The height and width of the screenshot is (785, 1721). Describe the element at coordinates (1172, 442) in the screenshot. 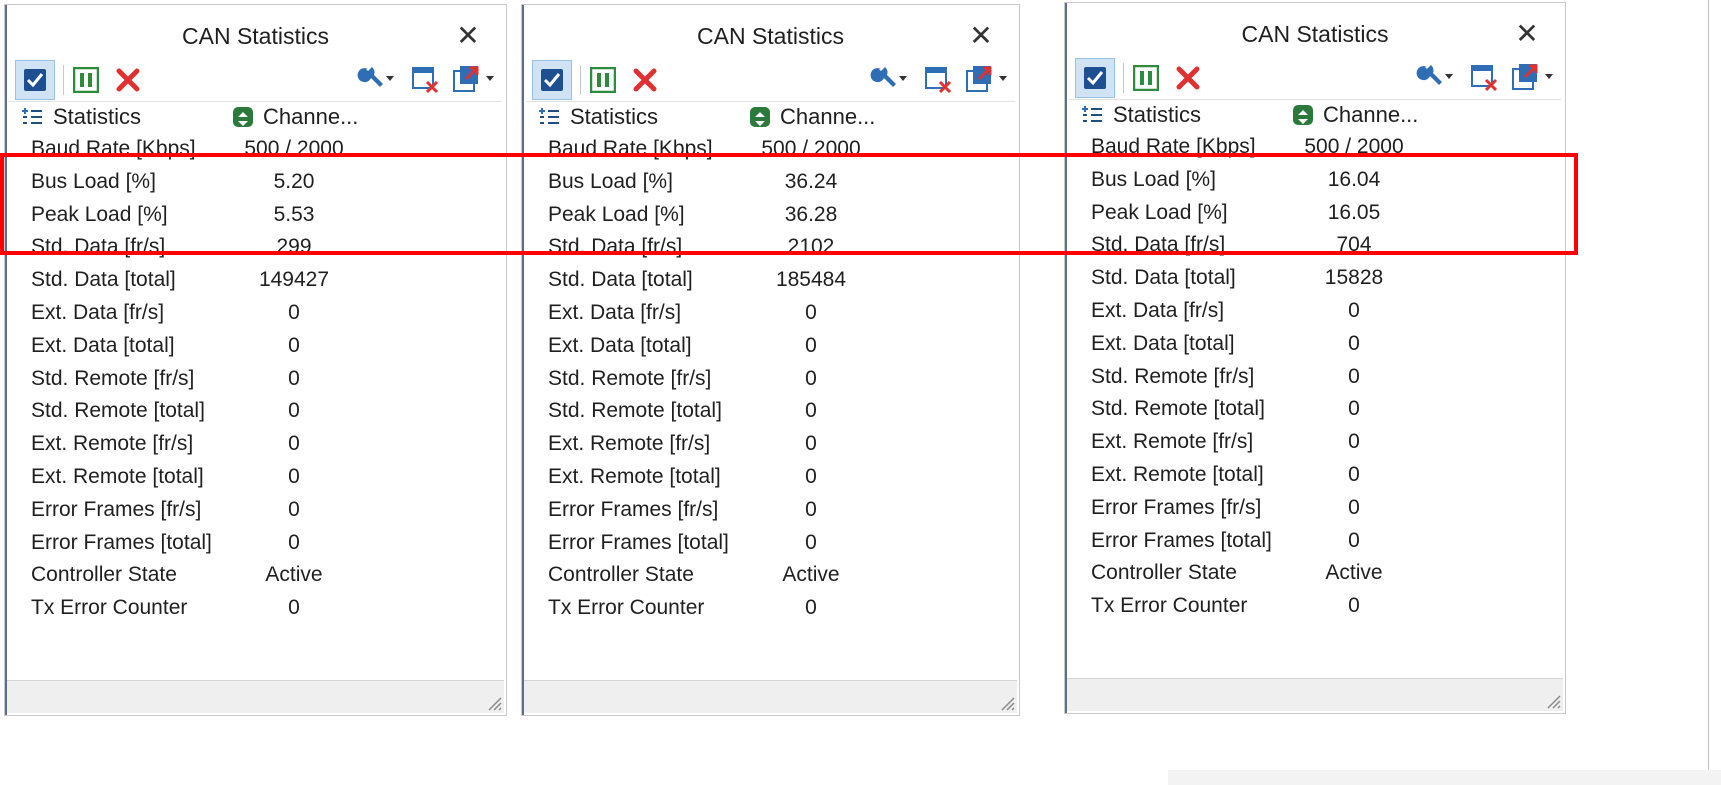

I see `row-label: Ext. Remote [fr/s]` at that location.